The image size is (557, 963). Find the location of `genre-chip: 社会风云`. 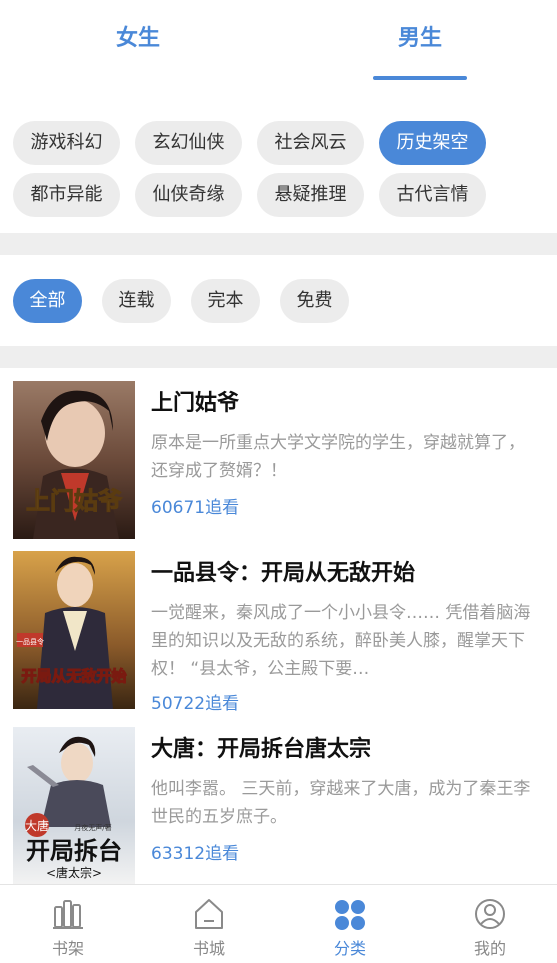

genre-chip: 社会风云 is located at coordinates (310, 143).